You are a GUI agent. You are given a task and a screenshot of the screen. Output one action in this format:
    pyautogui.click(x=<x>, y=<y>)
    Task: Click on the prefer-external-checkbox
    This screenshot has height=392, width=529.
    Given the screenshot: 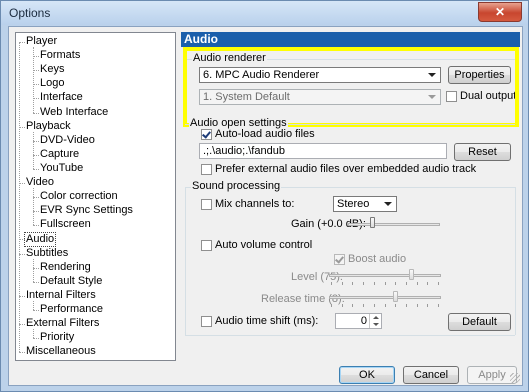 What is the action you would take?
    pyautogui.click(x=206, y=169)
    